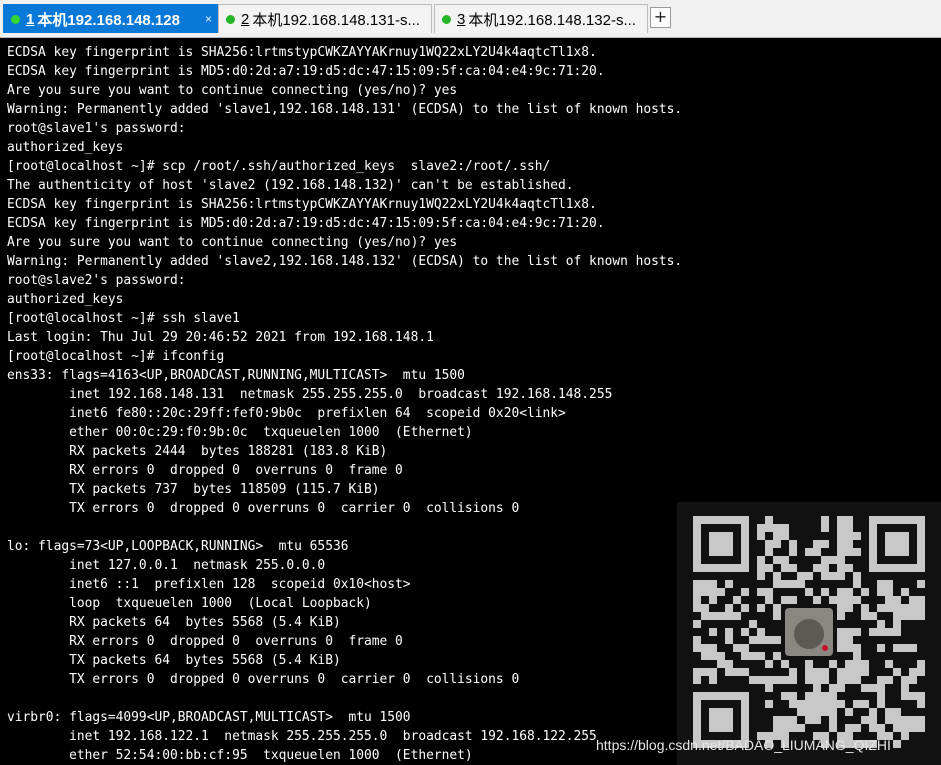 This screenshot has height=765, width=941. Describe the element at coordinates (197, 451) in the screenshot. I see `terminal-line: RX packets 2444 bytes 188281 (183.8 KiB)` at that location.